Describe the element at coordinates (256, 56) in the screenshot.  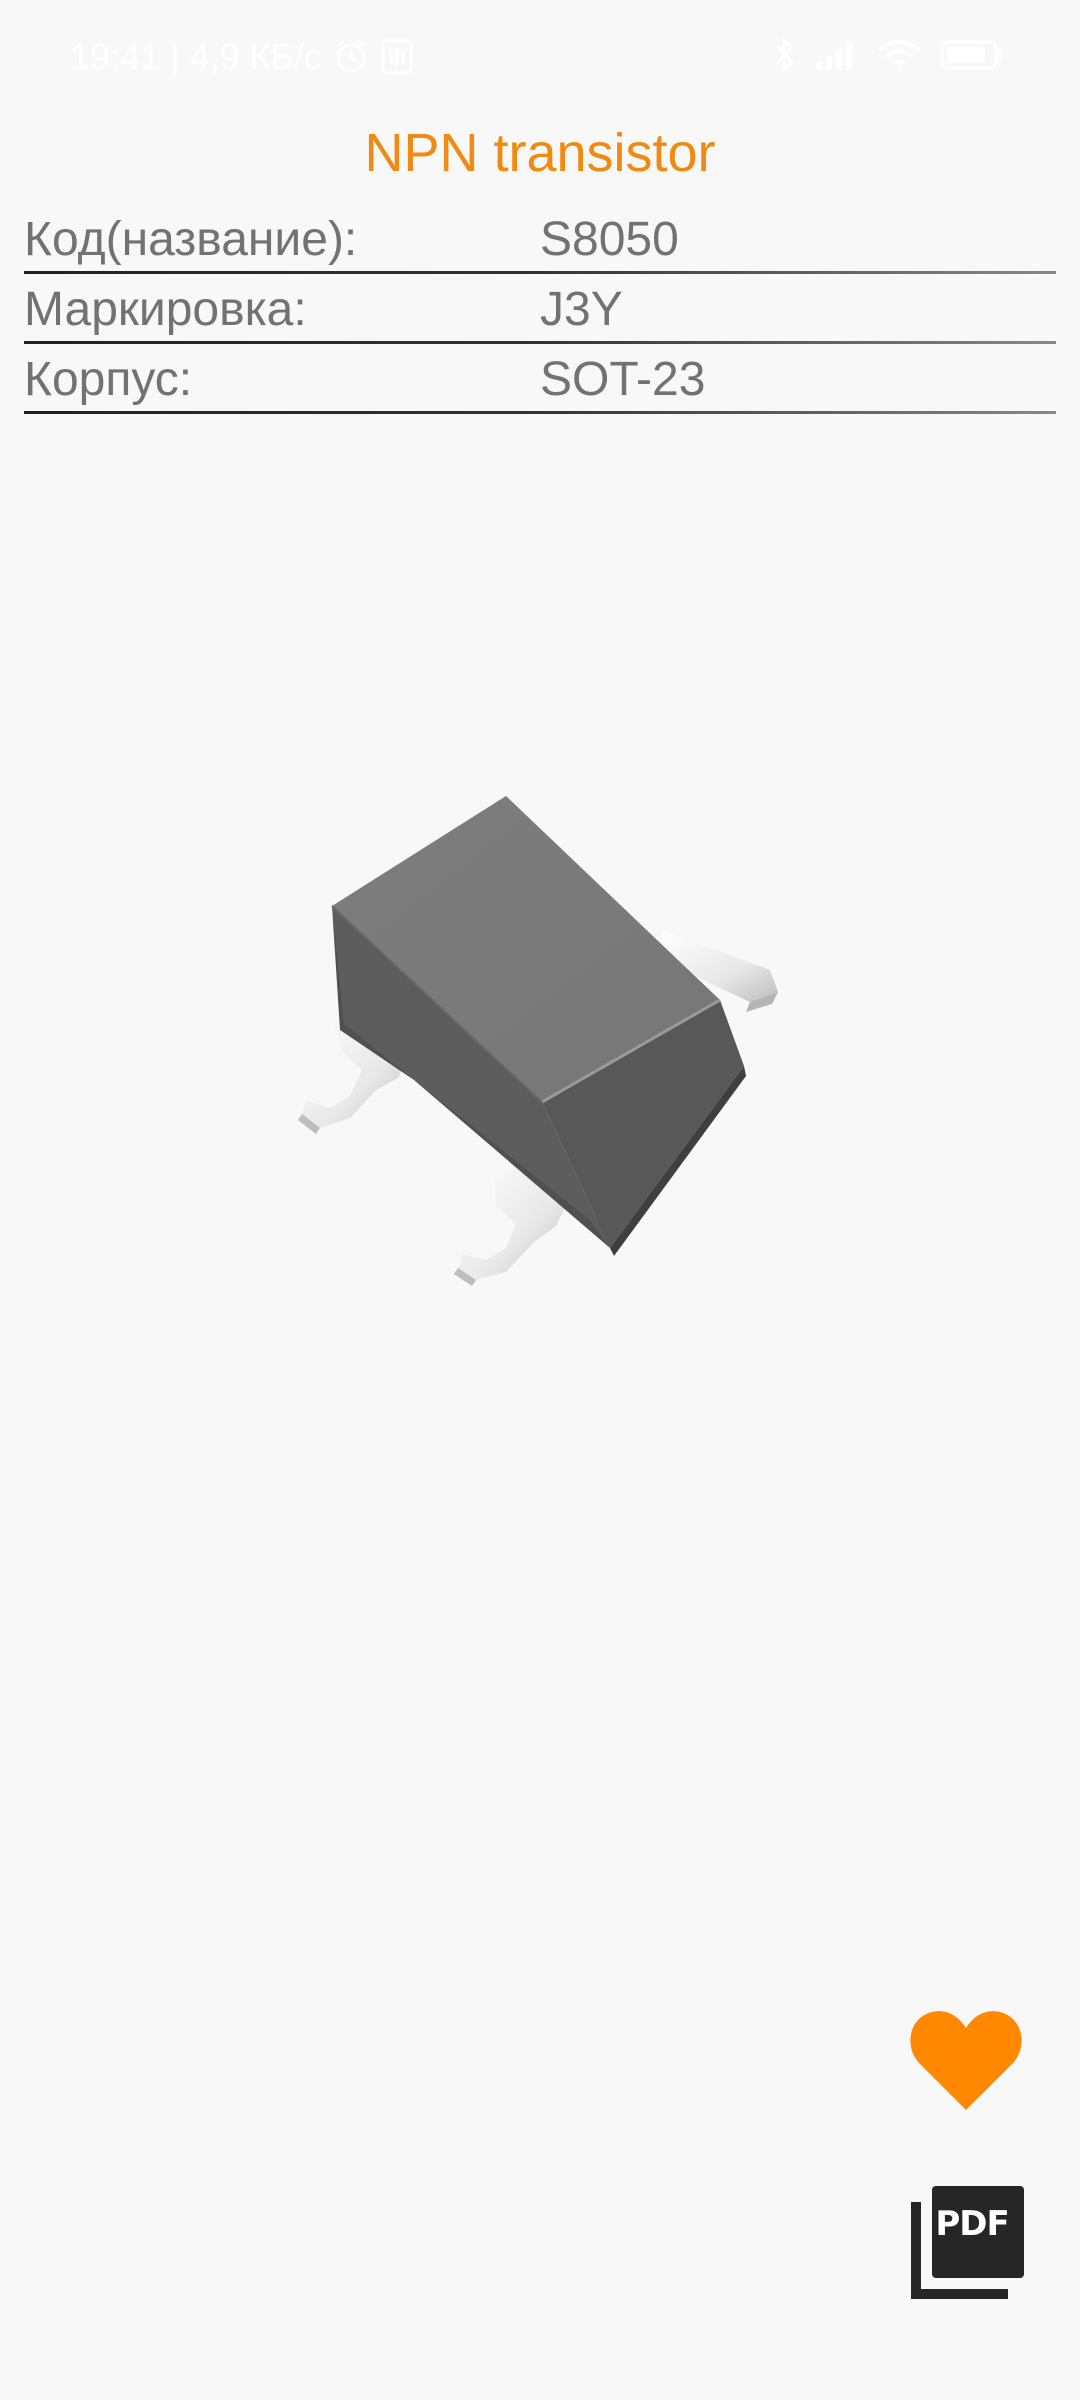
I see `status-network-speed: 4,9 КБ/с` at that location.